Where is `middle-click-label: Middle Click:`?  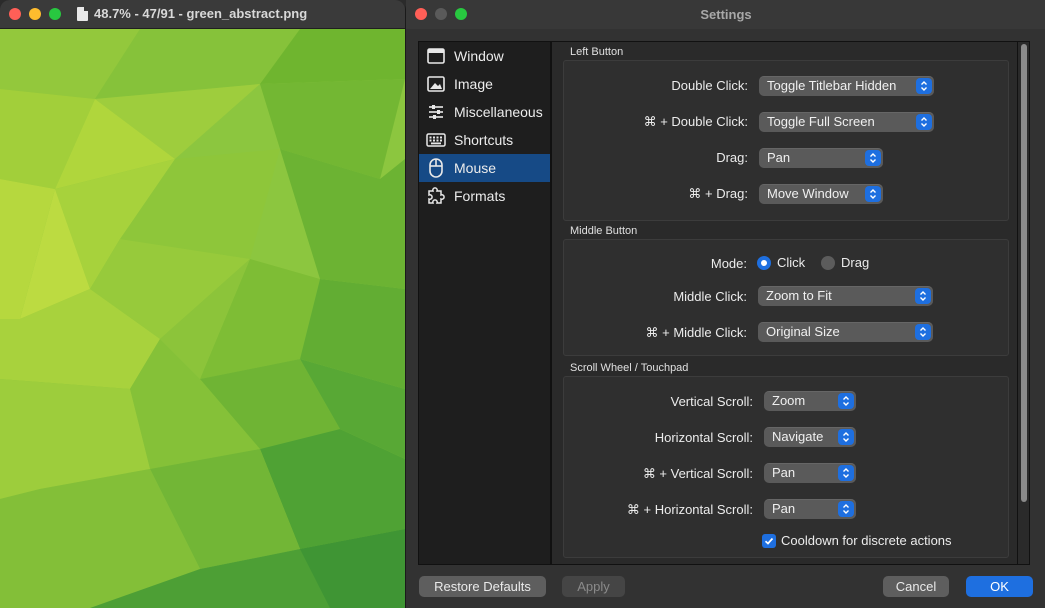
middle-click-label: Middle Click: is located at coordinates (710, 296).